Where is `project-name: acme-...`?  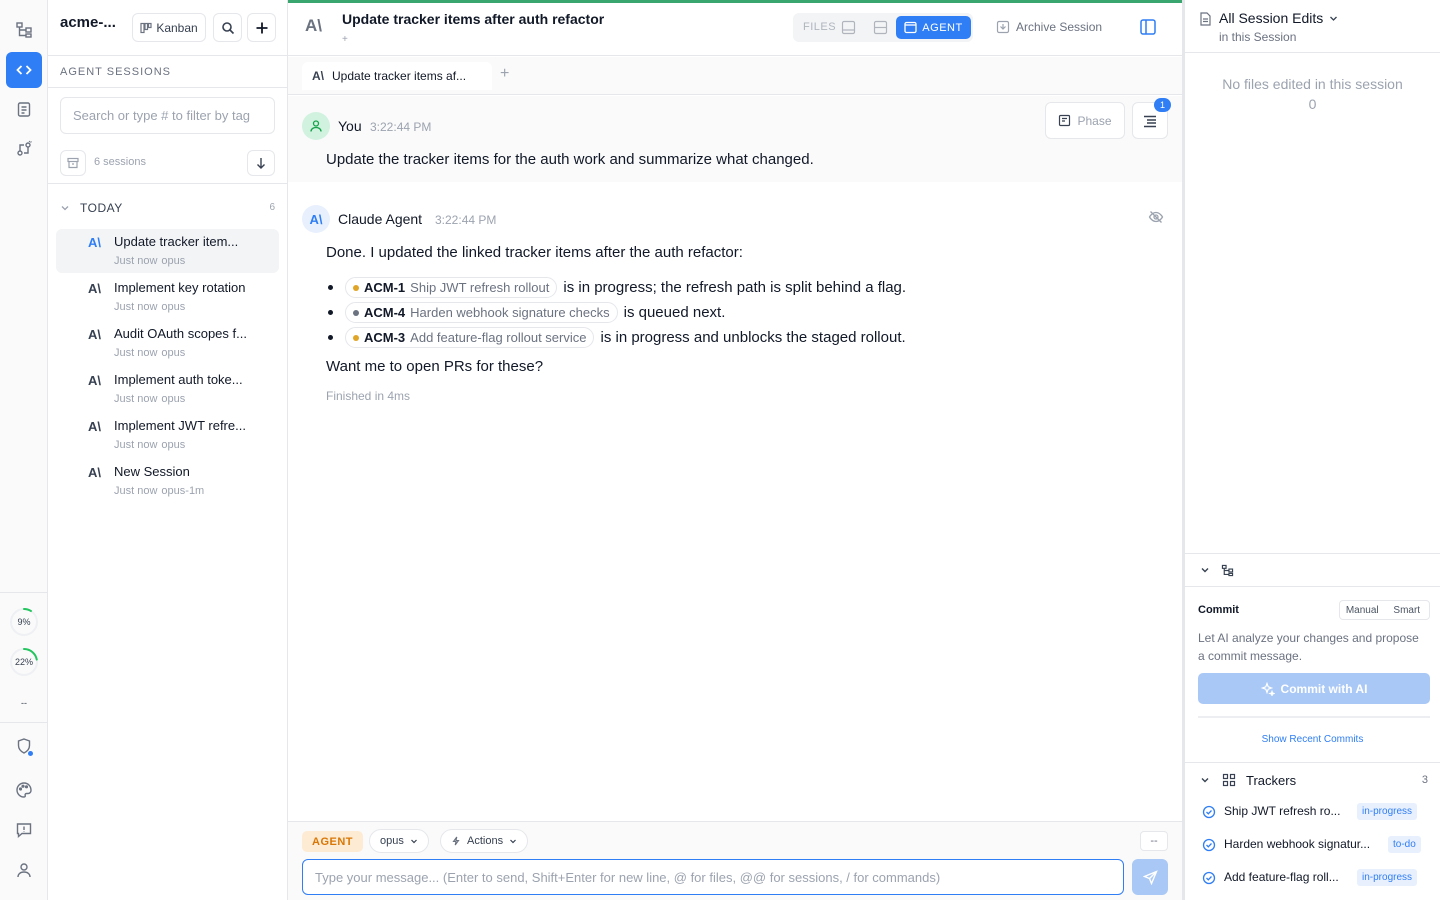
project-name: acme-... is located at coordinates (88, 22).